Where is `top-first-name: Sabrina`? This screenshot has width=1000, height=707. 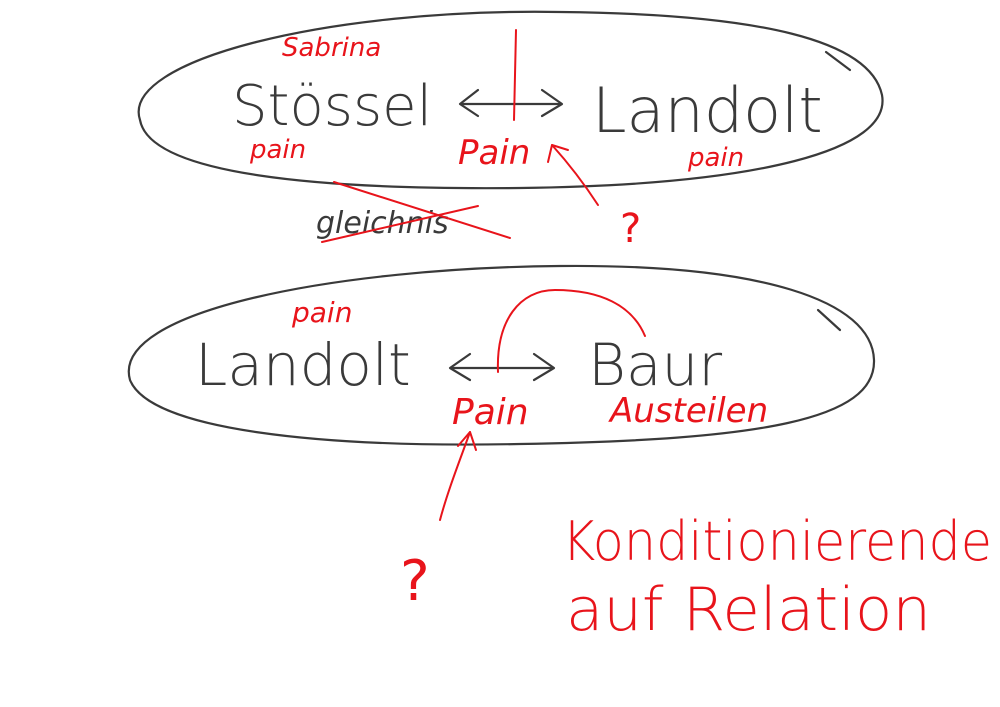 top-first-name: Sabrina is located at coordinates (331, 48).